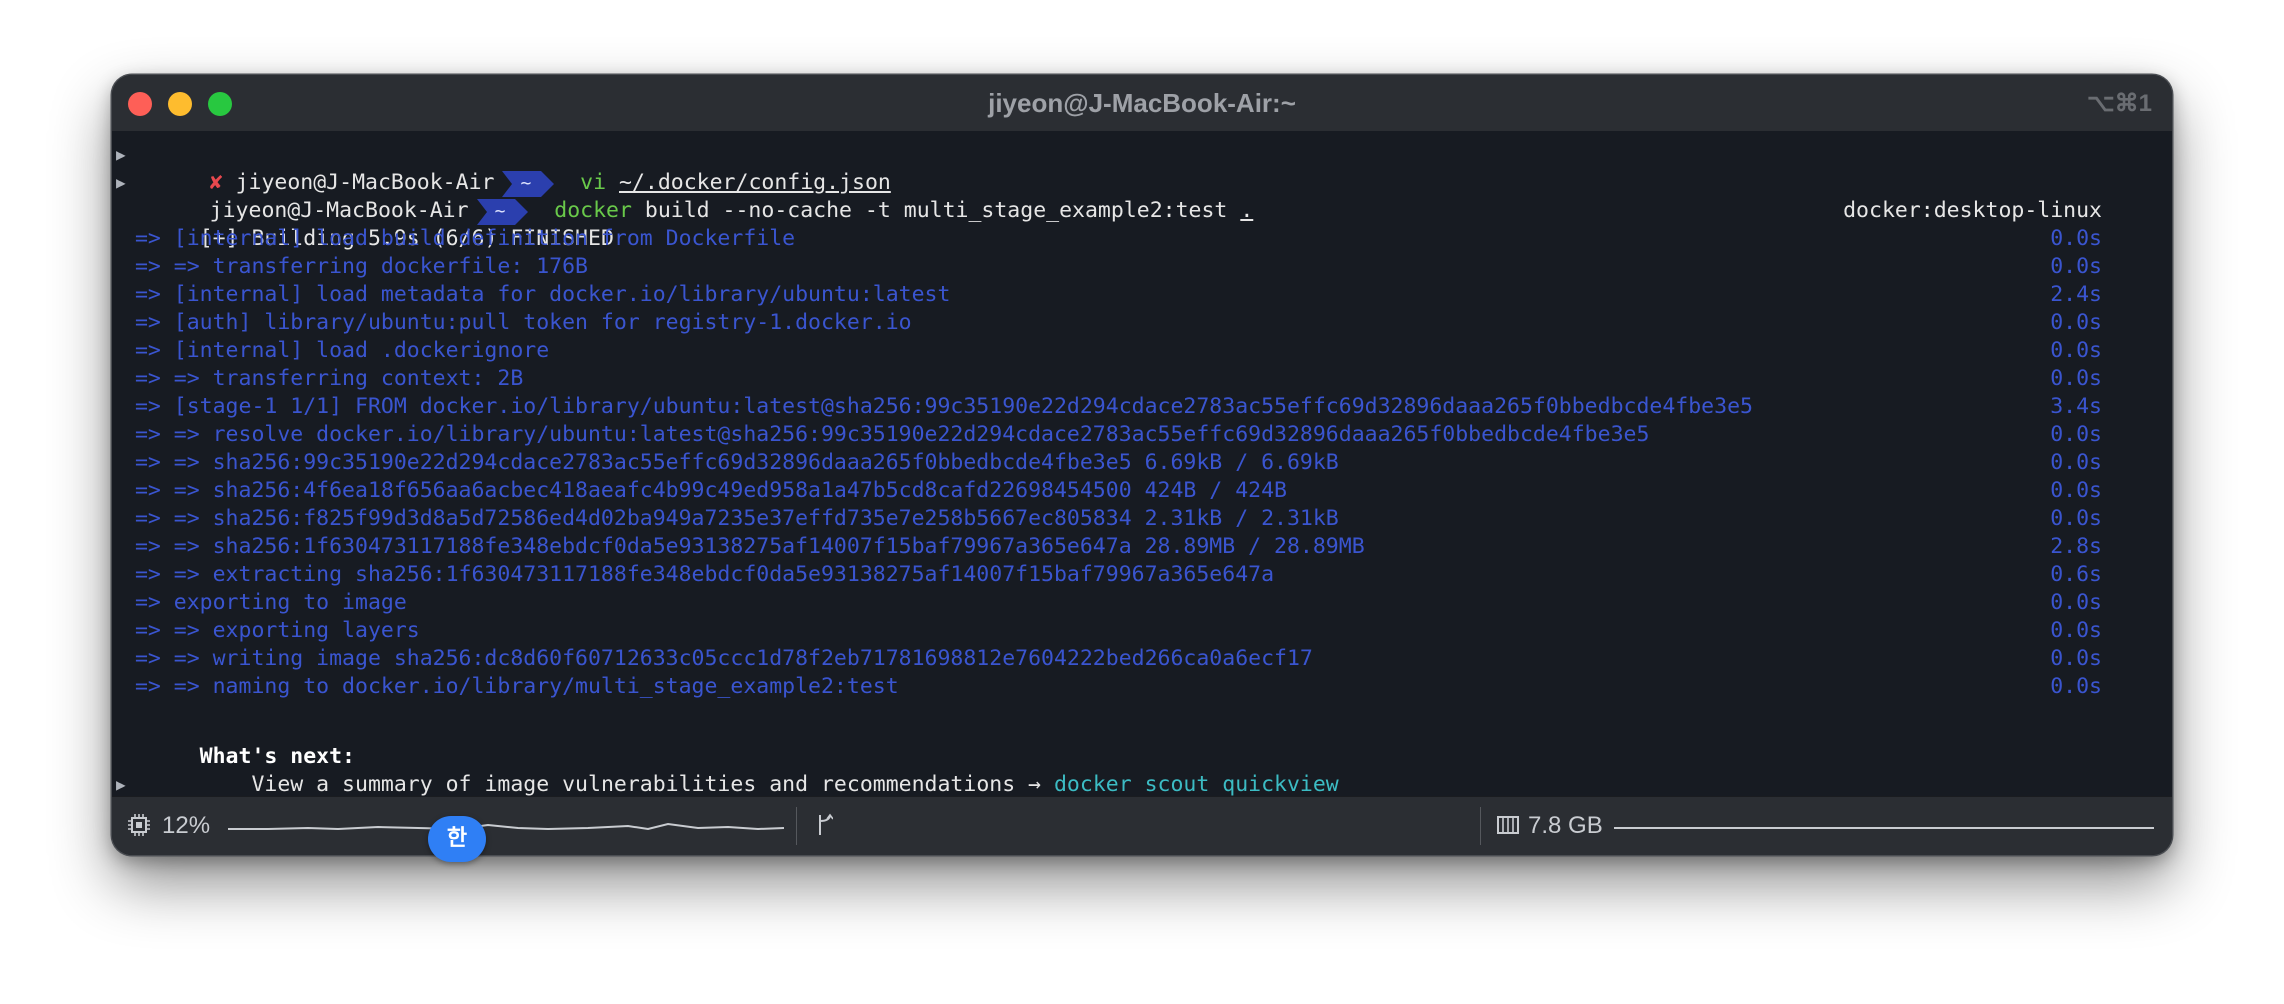  I want to click on status-bar: 12% 7.8 GB, so click(1142, 825).